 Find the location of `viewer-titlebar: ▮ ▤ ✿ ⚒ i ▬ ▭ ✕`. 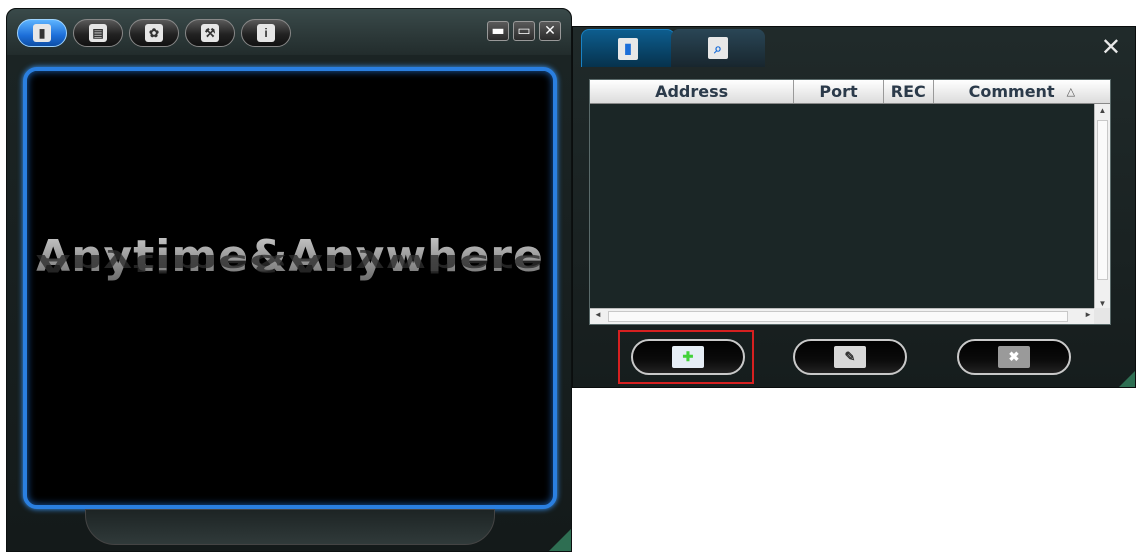

viewer-titlebar: ▮ ▤ ✿ ⚒ i ▬ ▭ ✕ is located at coordinates (289, 32).